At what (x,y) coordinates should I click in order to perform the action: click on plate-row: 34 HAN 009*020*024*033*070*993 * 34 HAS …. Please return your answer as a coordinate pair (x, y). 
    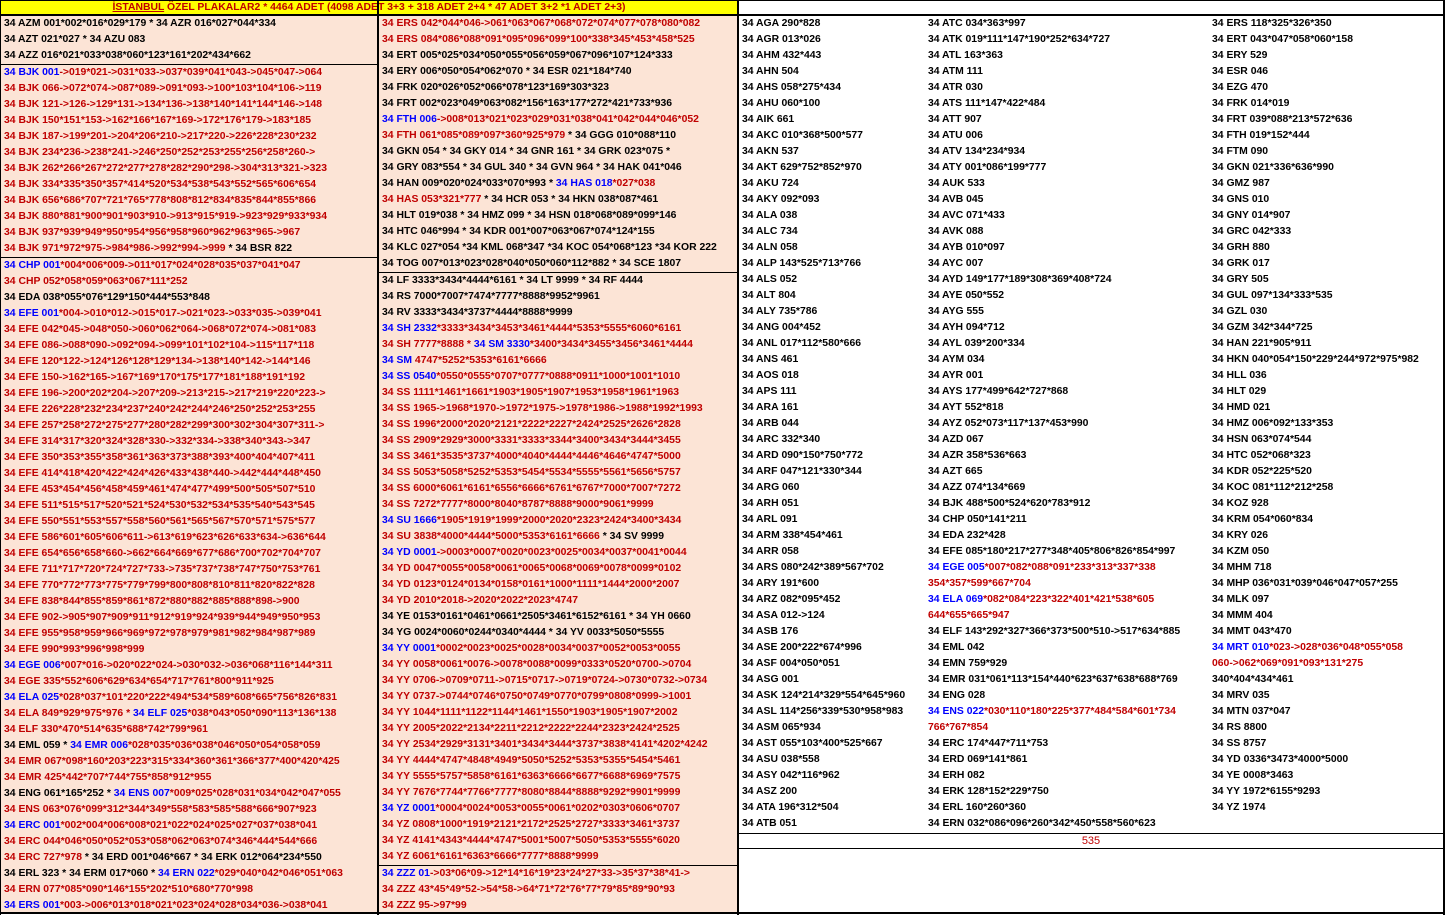
    Looking at the image, I should click on (558, 184).